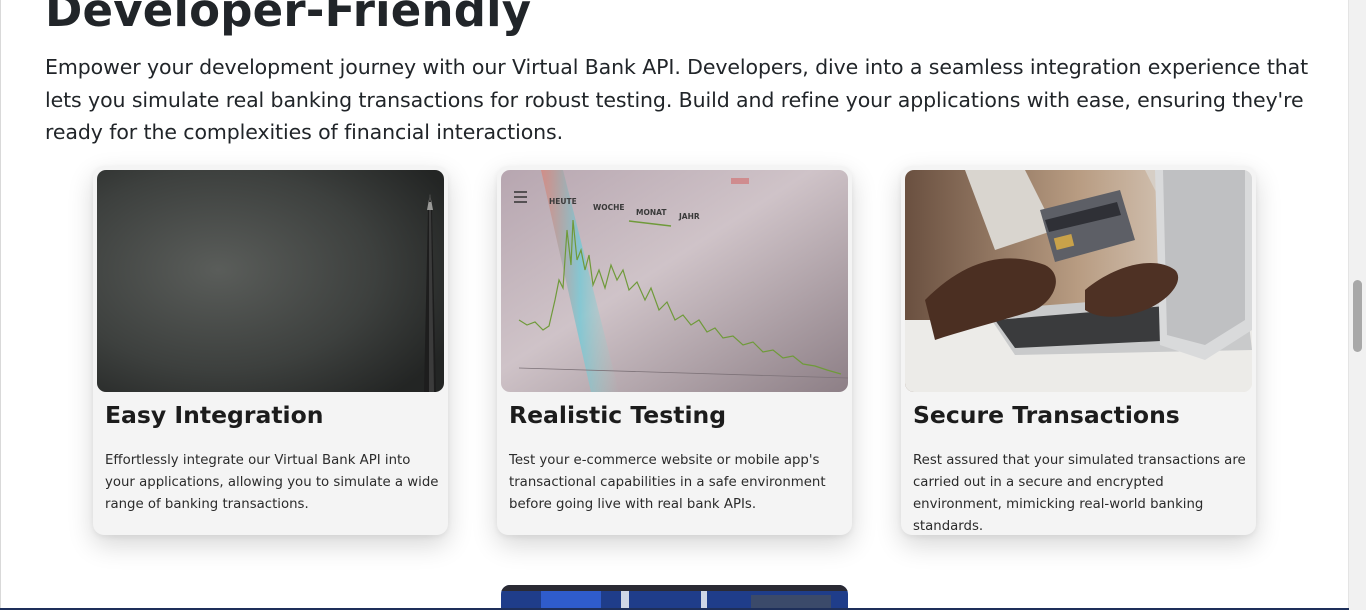 This screenshot has width=1366, height=610. Describe the element at coordinates (1046, 415) in the screenshot. I see `card-title: Secure Transactions` at that location.